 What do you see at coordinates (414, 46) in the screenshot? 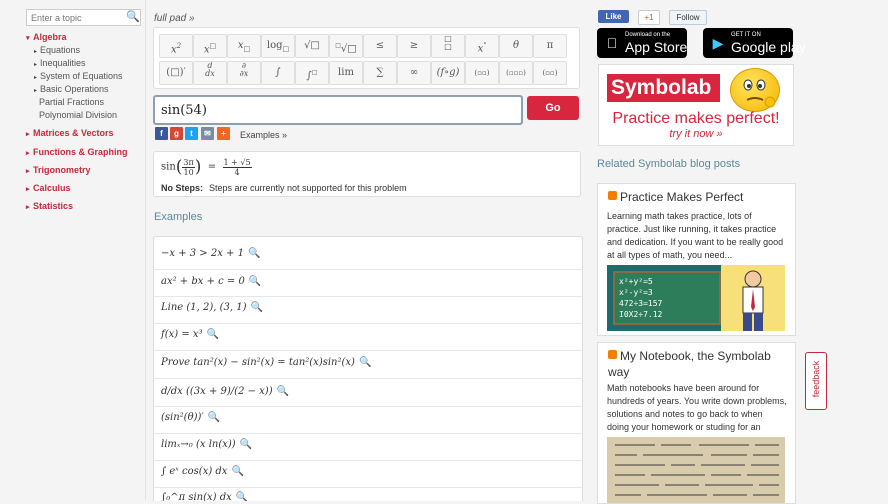
I see `key-greater-equal: ≥` at bounding box center [414, 46].